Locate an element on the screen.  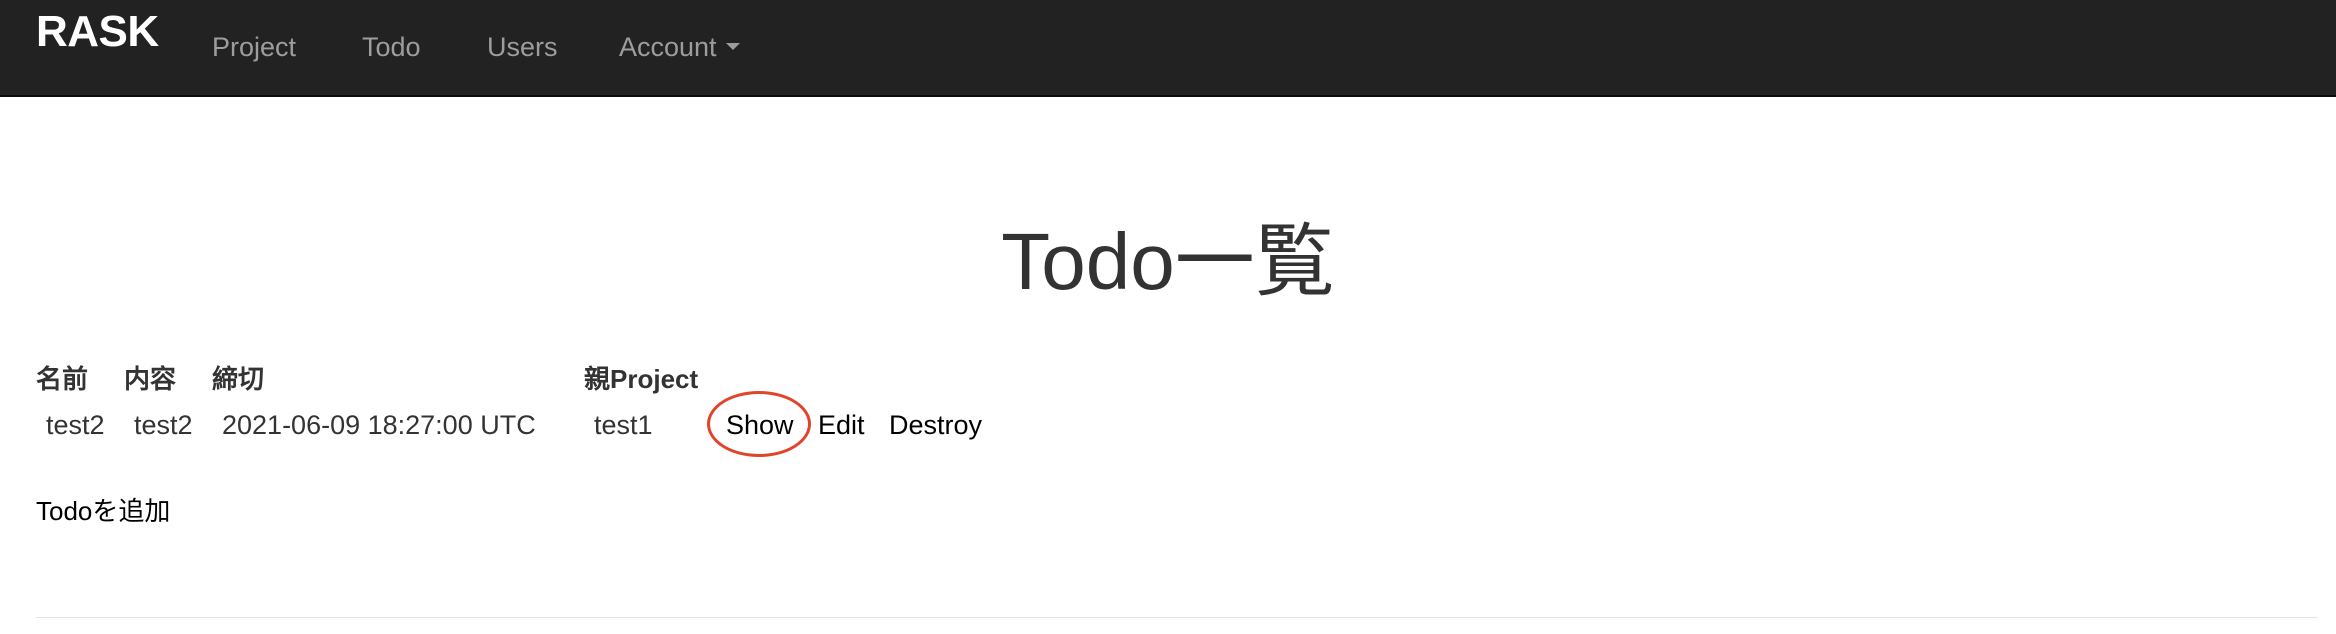
nav-todo-link: Todo is located at coordinates (391, 47).